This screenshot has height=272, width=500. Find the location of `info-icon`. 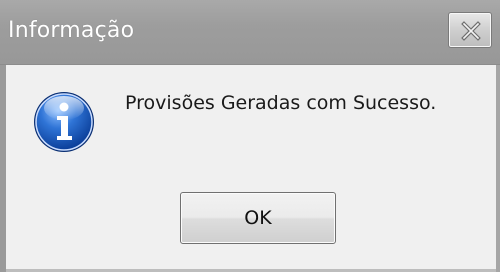

info-icon is located at coordinates (64, 122).